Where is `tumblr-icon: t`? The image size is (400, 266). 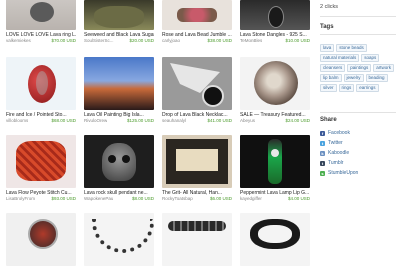
tumblr-icon: t is located at coordinates (322, 163).